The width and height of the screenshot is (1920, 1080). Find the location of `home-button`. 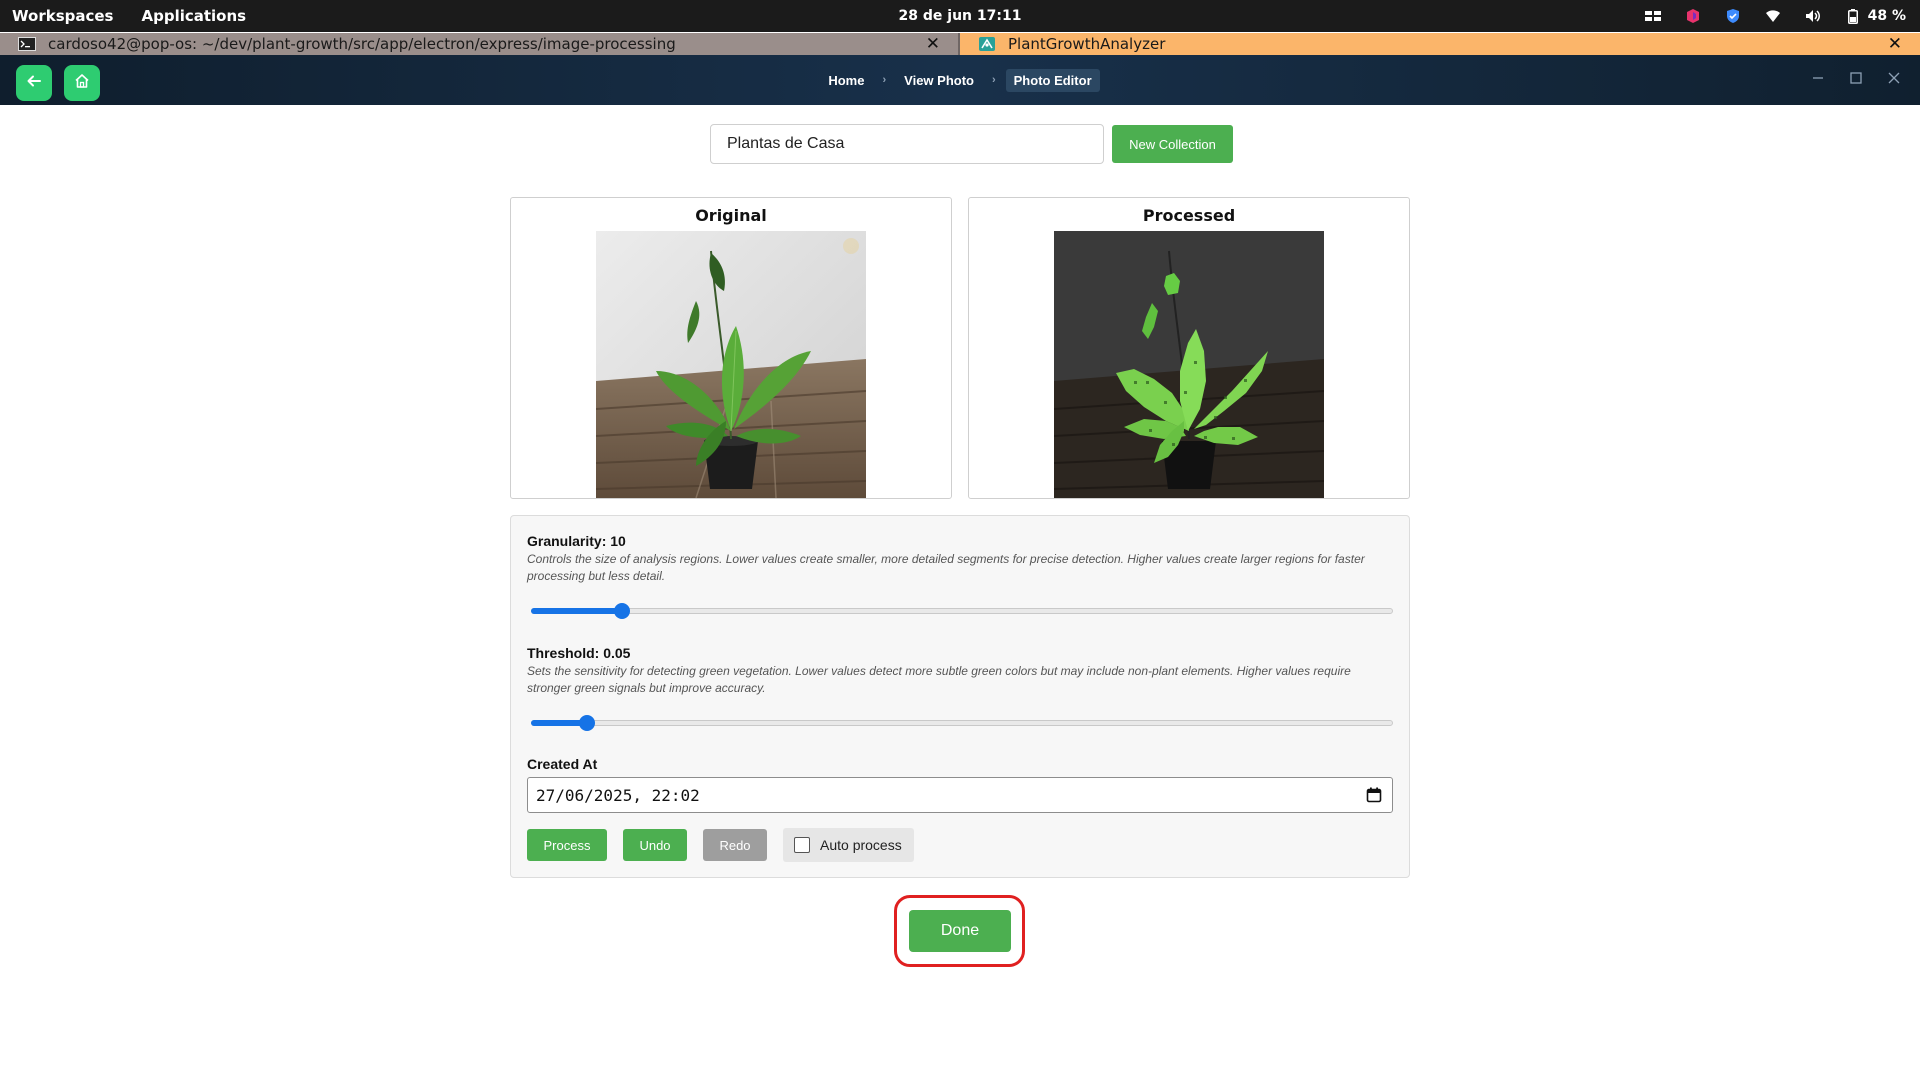

home-button is located at coordinates (82, 83).